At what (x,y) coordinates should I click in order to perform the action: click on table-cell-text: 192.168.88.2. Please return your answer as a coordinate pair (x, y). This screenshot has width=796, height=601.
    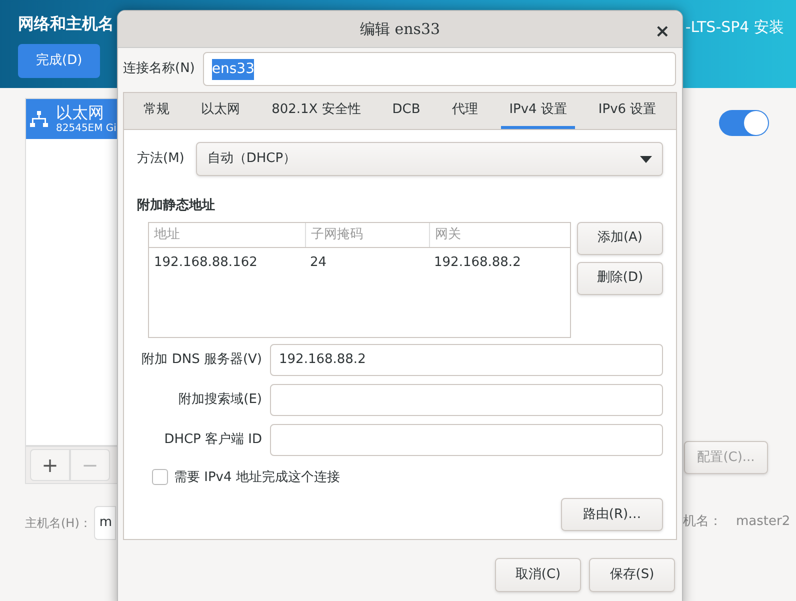
    Looking at the image, I should click on (477, 263).